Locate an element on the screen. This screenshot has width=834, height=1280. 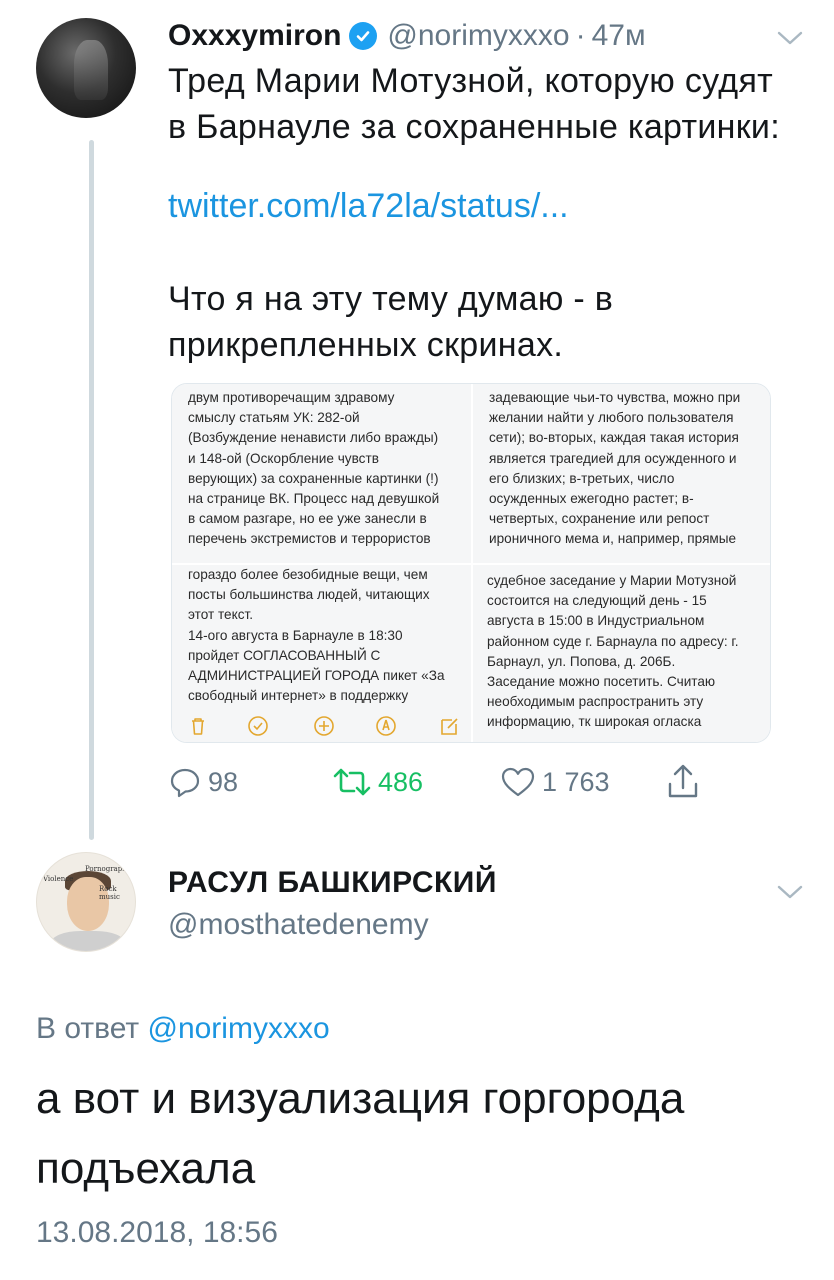
avatar-text: Violence is located at coordinates (58, 879).